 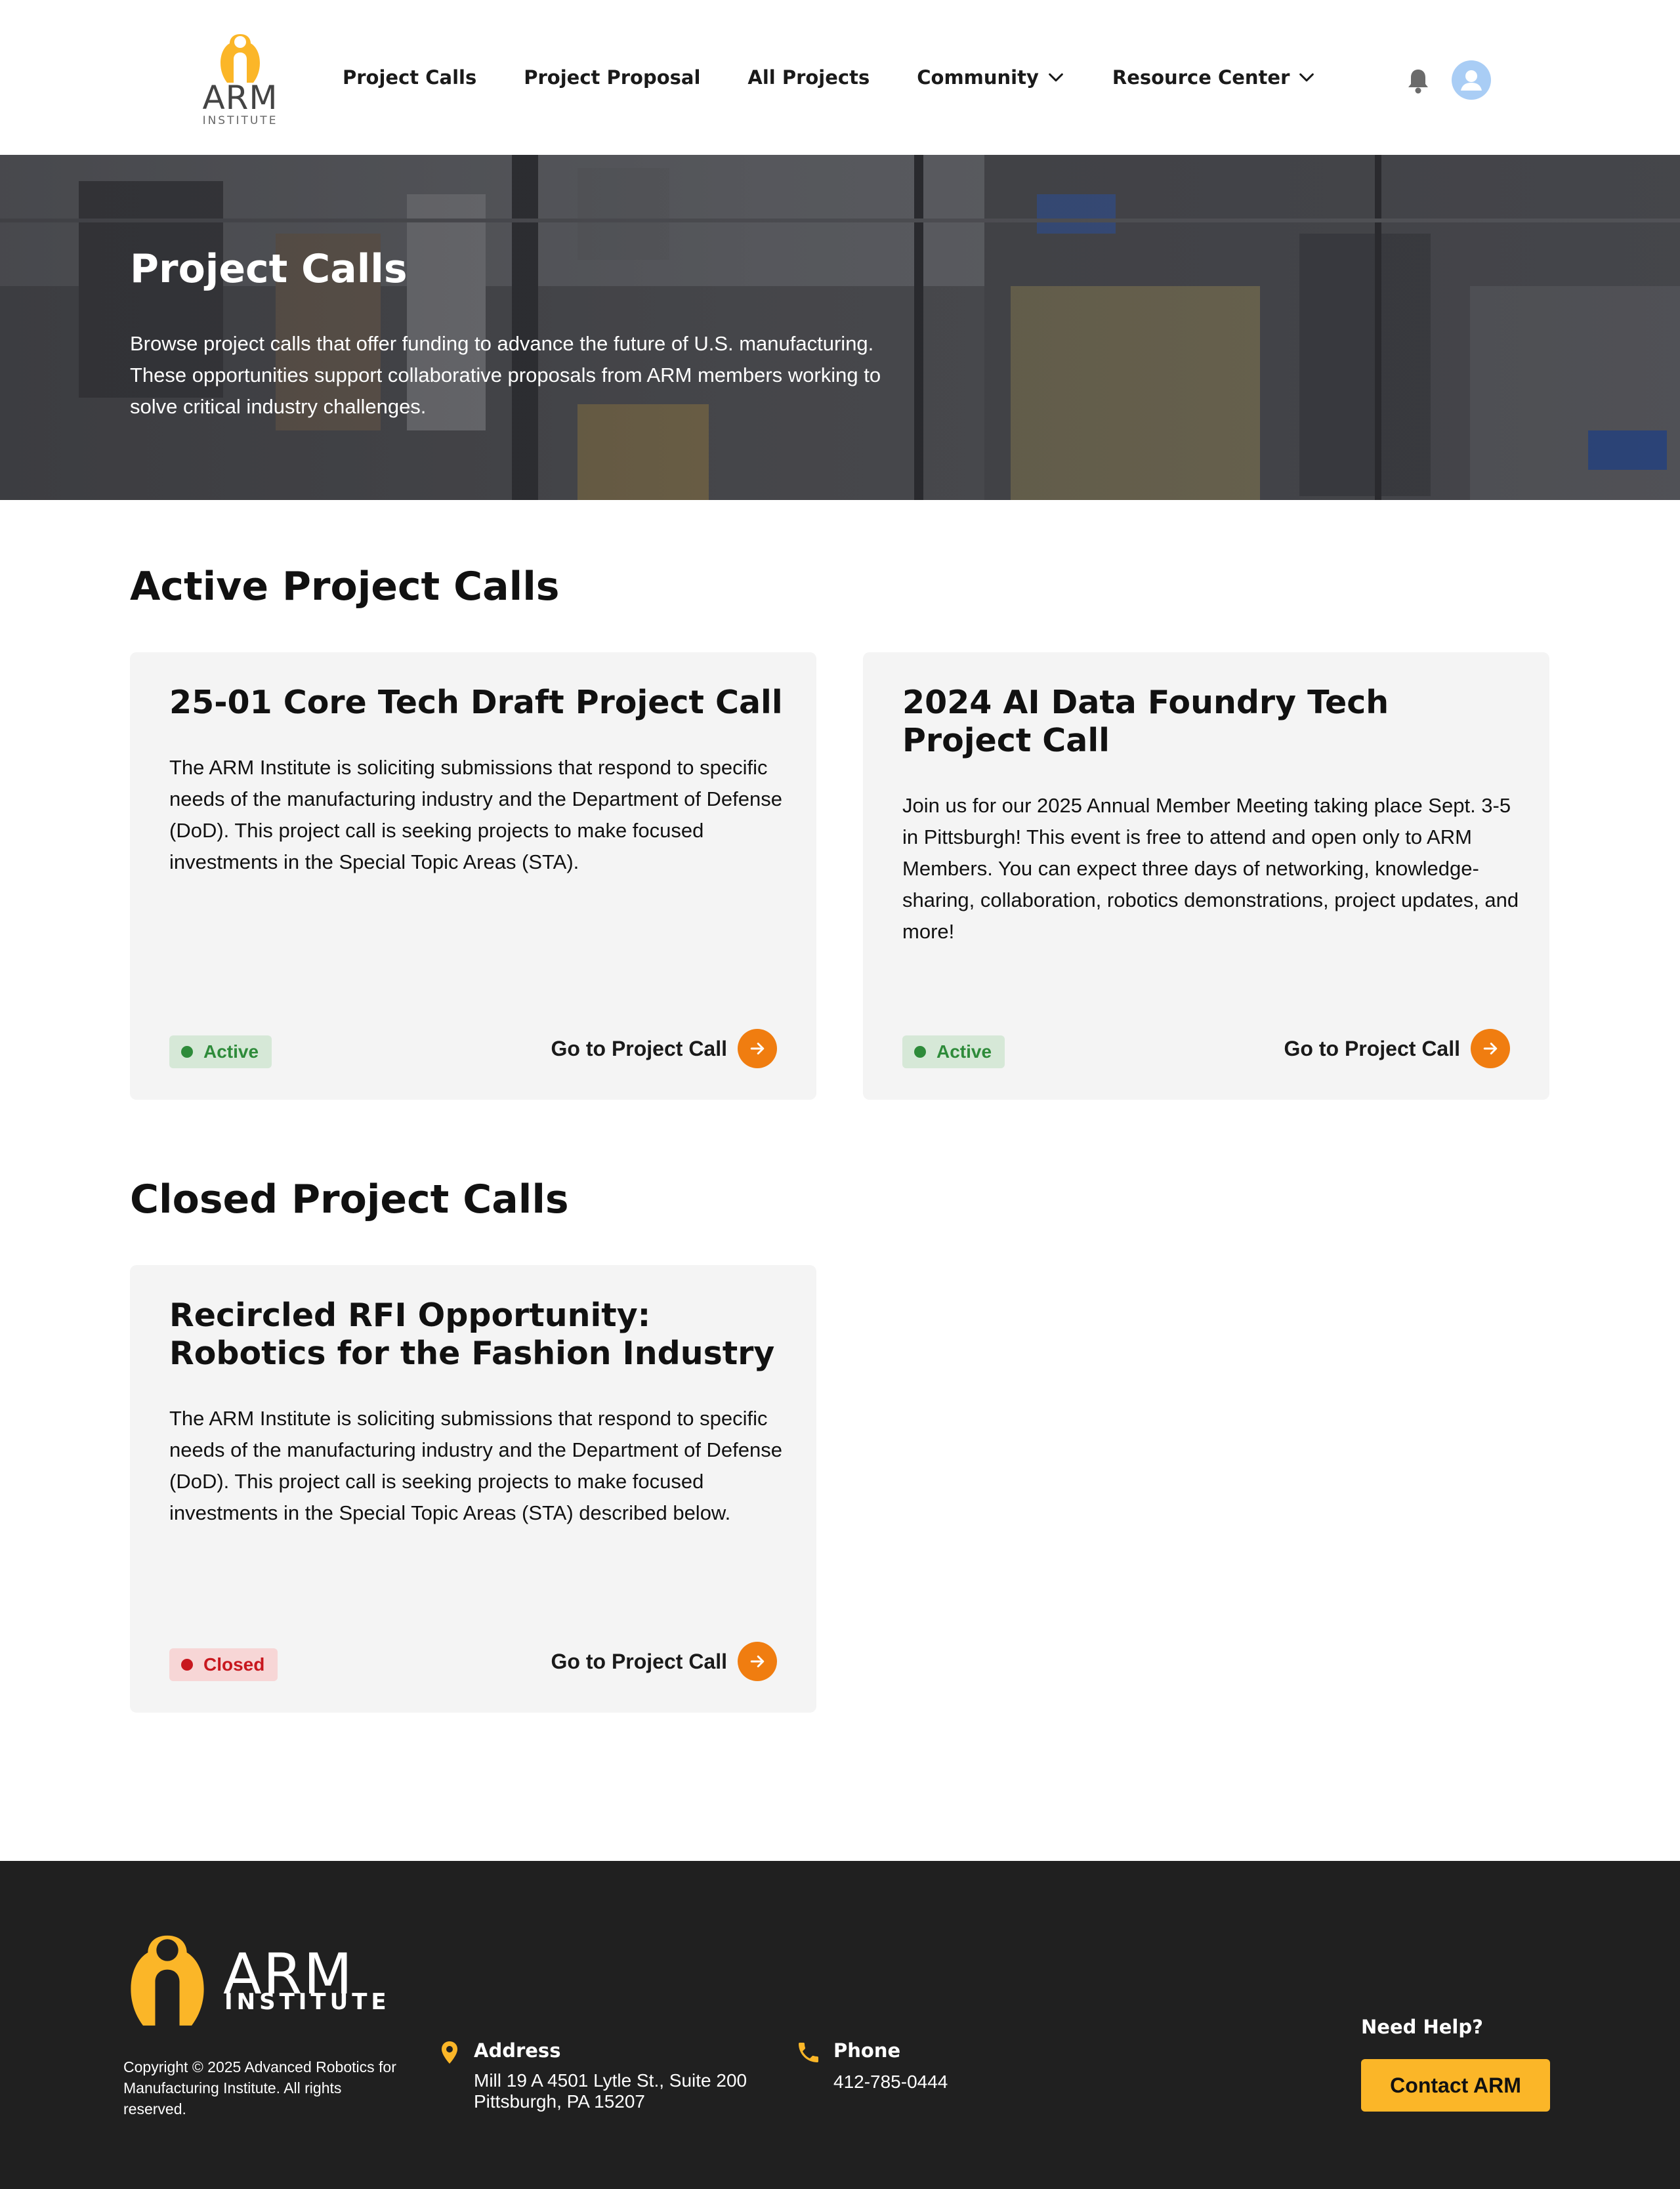 What do you see at coordinates (345, 587) in the screenshot?
I see `active-section-title: Active Project Calls` at bounding box center [345, 587].